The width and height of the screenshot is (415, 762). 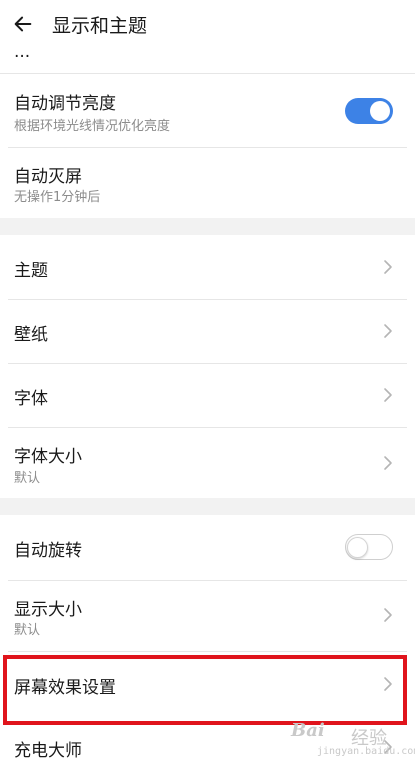 What do you see at coordinates (207, 24) in the screenshot?
I see `app-bar: 显示和主题` at bounding box center [207, 24].